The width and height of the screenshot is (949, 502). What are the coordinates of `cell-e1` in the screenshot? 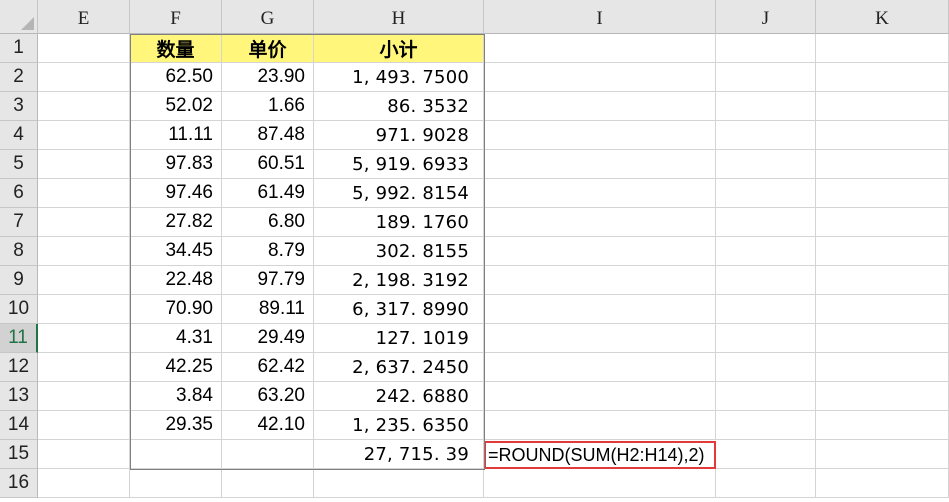 It's located at (84, 48).